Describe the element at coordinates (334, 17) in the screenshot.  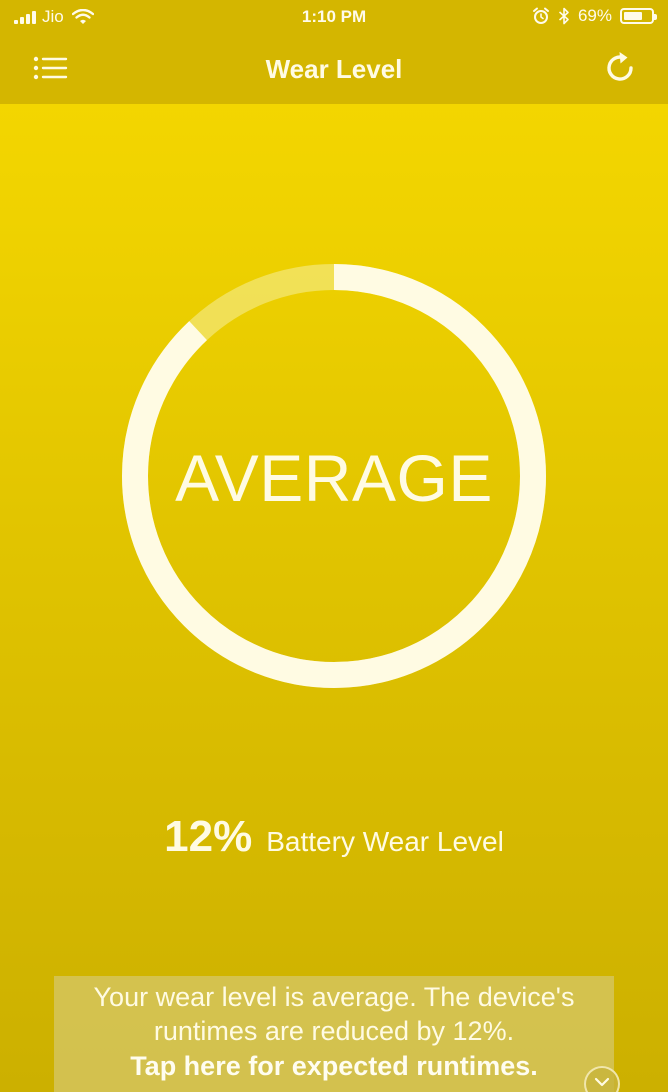
I see `status-bar: Jio 1:10 PM 69%` at that location.